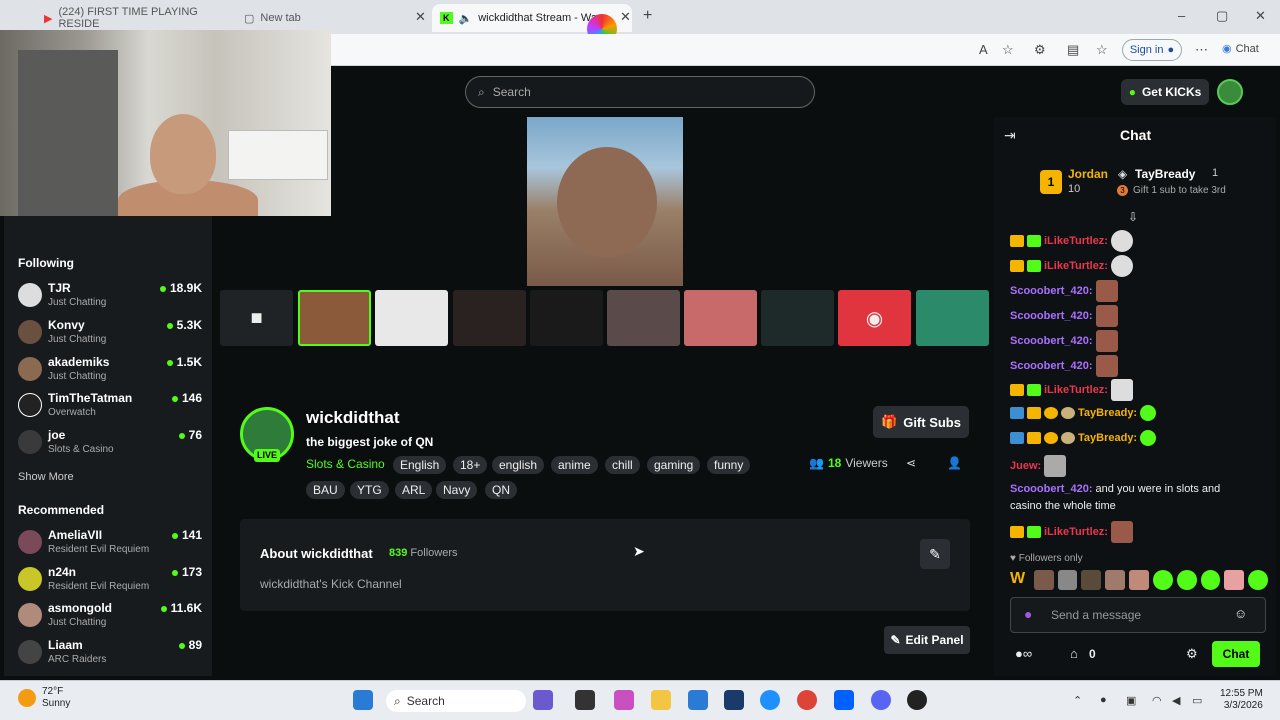 This screenshot has height=720, width=1280. What do you see at coordinates (414, 490) in the screenshot?
I see `tag-chip: ARL` at bounding box center [414, 490].